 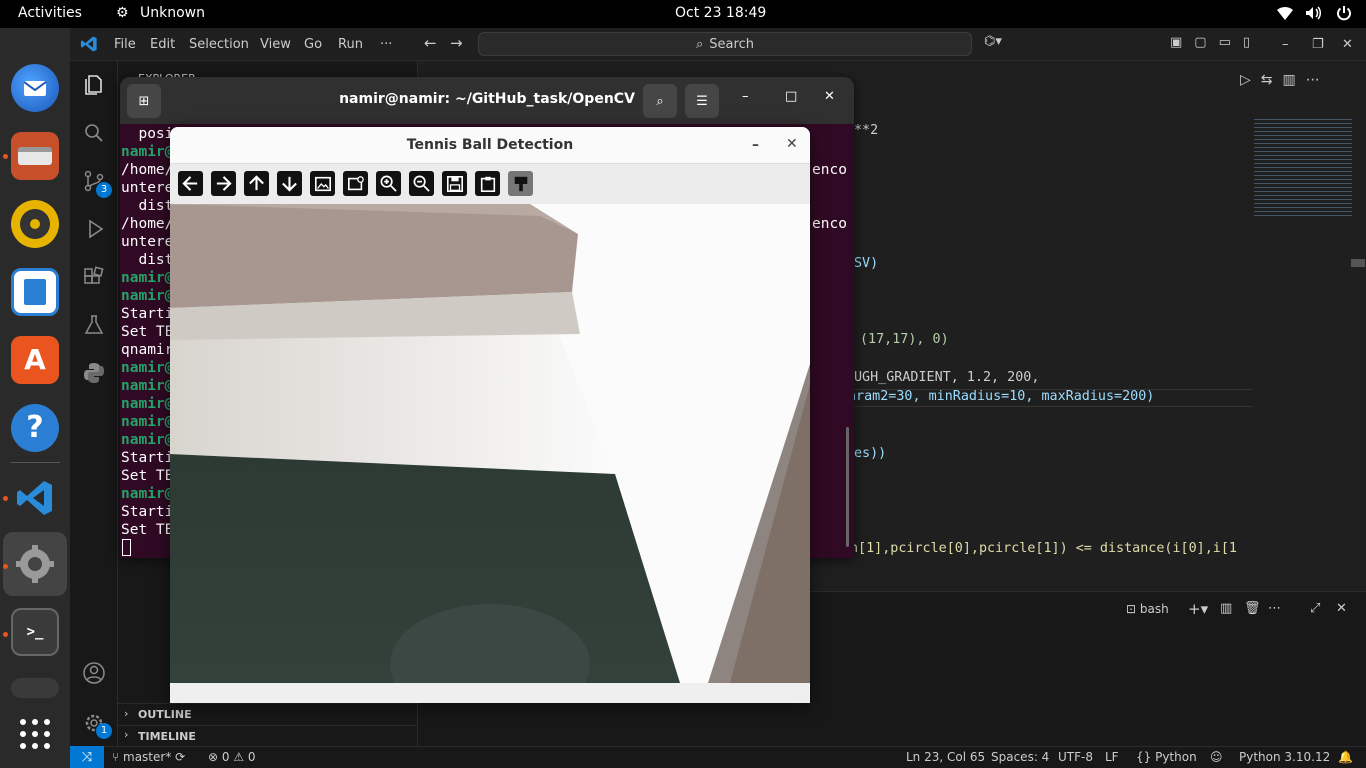 I want to click on encoding: UTF-8, so click(x=1075, y=757).